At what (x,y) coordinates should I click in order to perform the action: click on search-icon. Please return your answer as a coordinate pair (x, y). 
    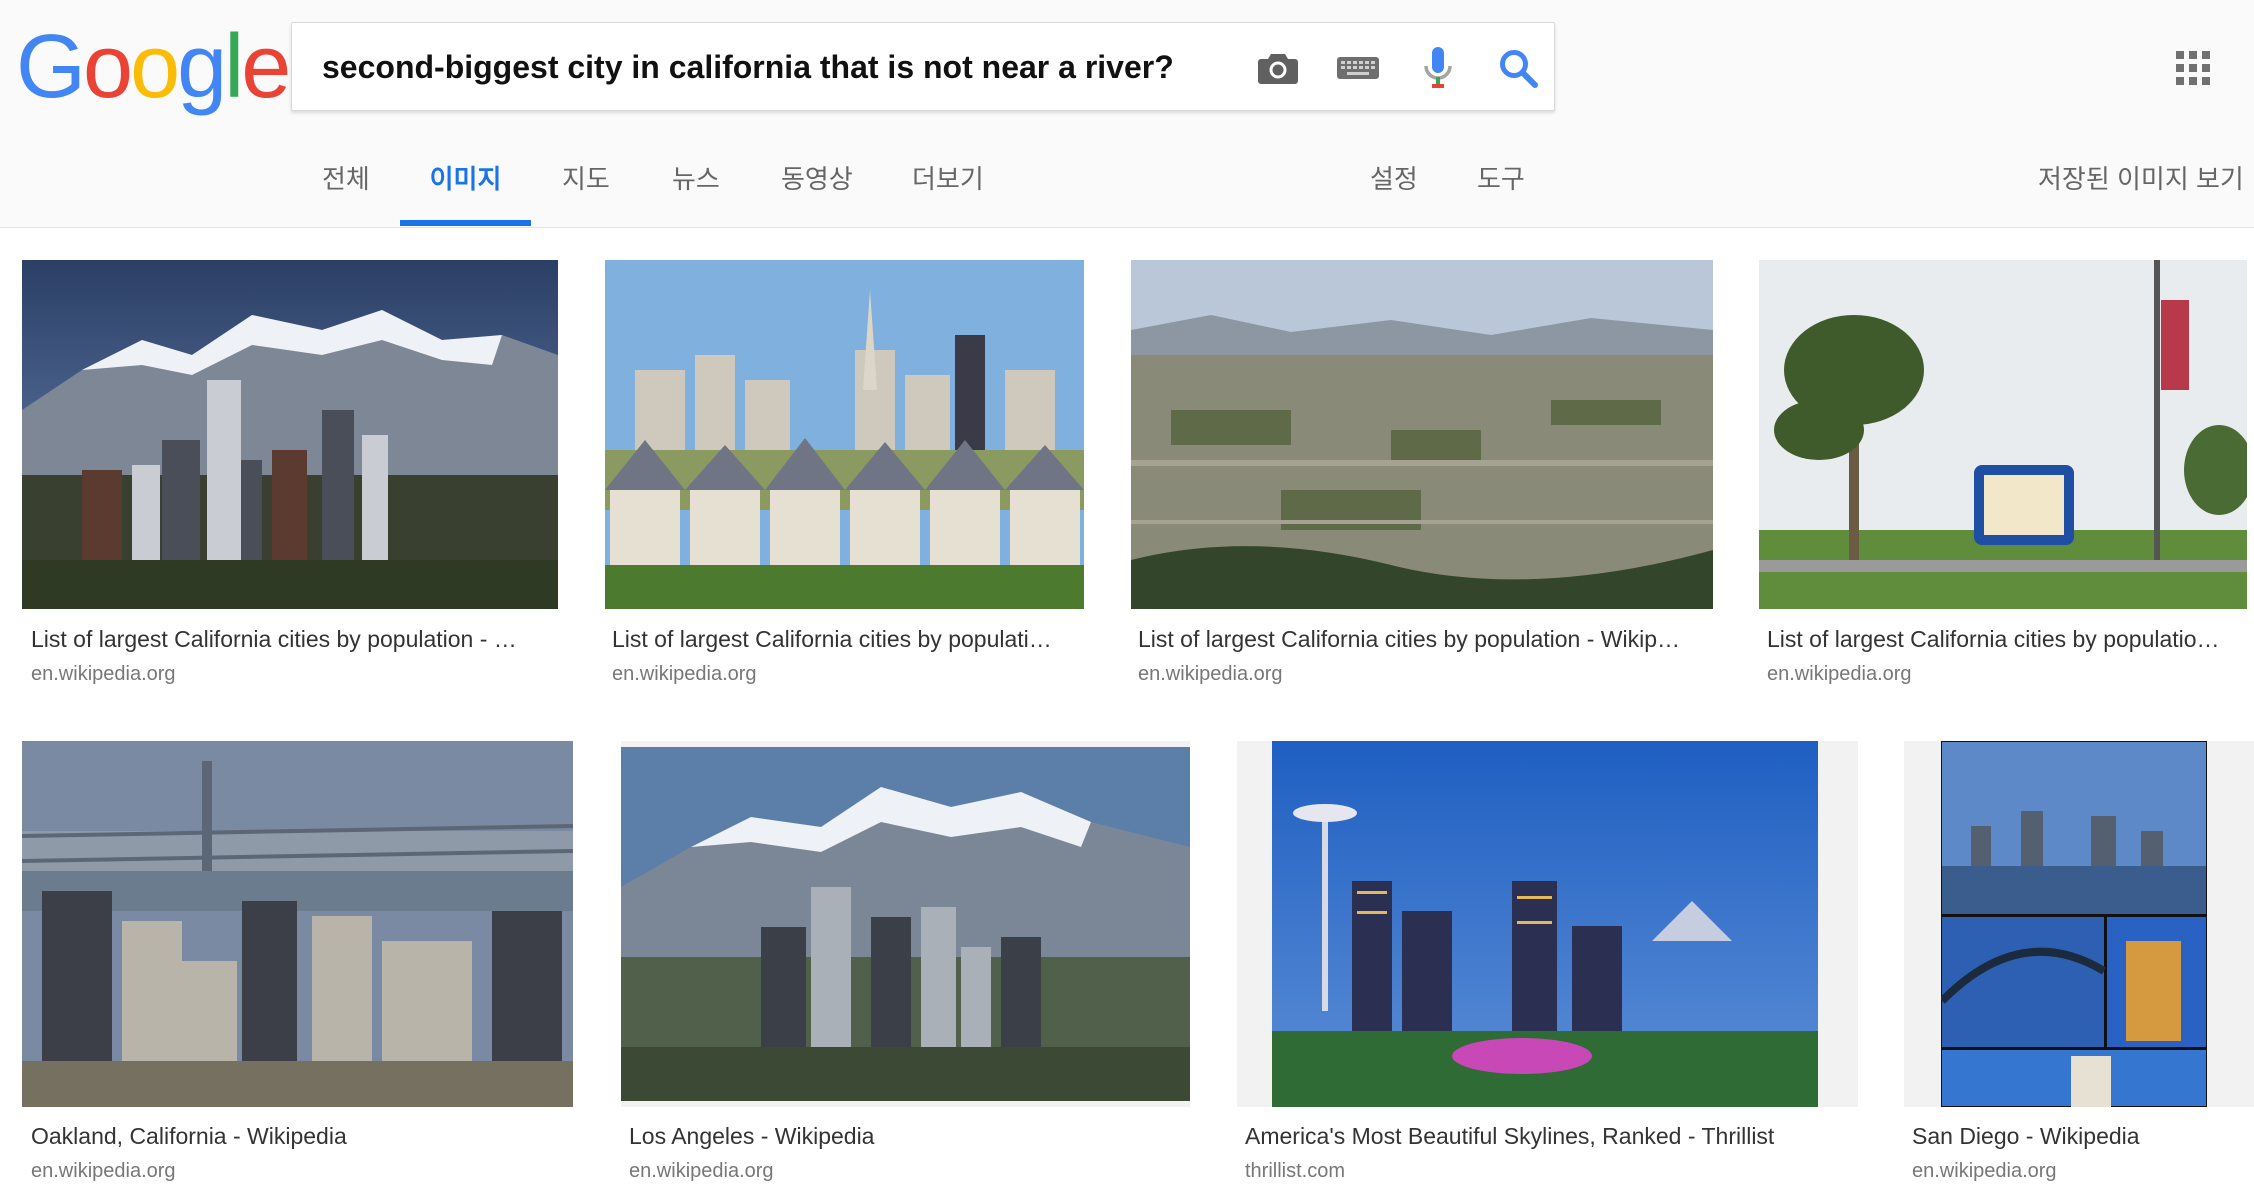
    Looking at the image, I should click on (1518, 68).